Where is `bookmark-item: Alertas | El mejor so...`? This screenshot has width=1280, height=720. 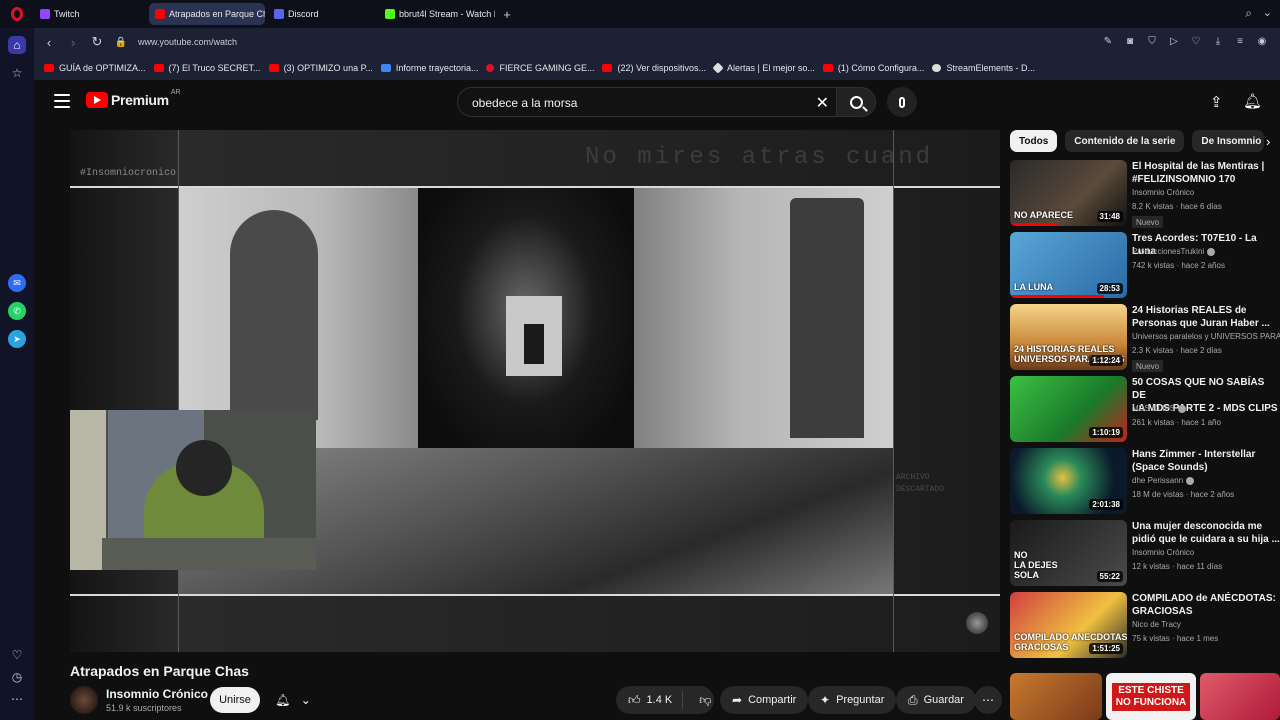
bookmark-item: Alertas | El mejor so... is located at coordinates (763, 68).